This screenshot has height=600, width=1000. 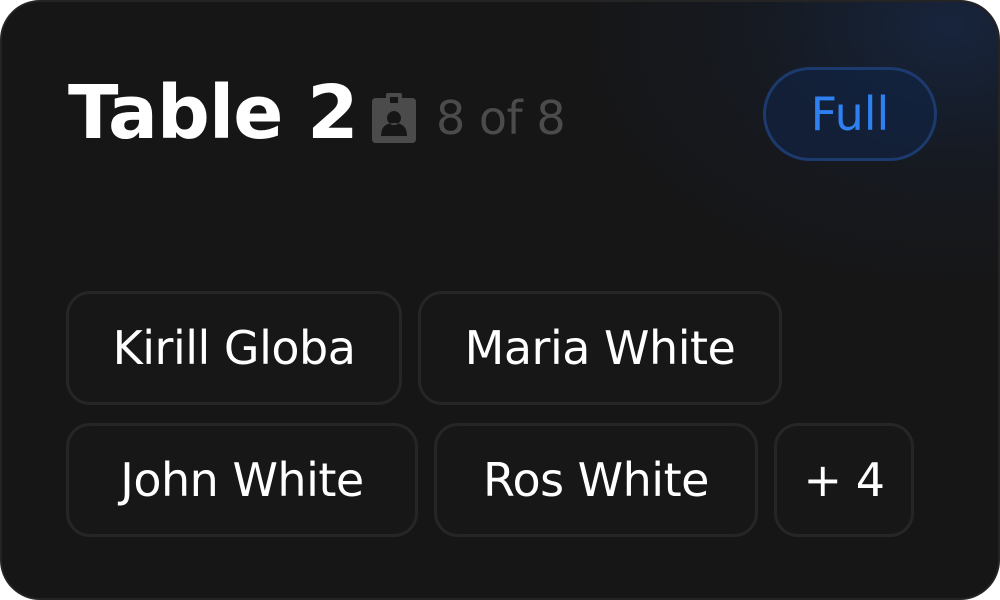 What do you see at coordinates (596, 480) in the screenshot?
I see `guest-chip: Ros White` at bounding box center [596, 480].